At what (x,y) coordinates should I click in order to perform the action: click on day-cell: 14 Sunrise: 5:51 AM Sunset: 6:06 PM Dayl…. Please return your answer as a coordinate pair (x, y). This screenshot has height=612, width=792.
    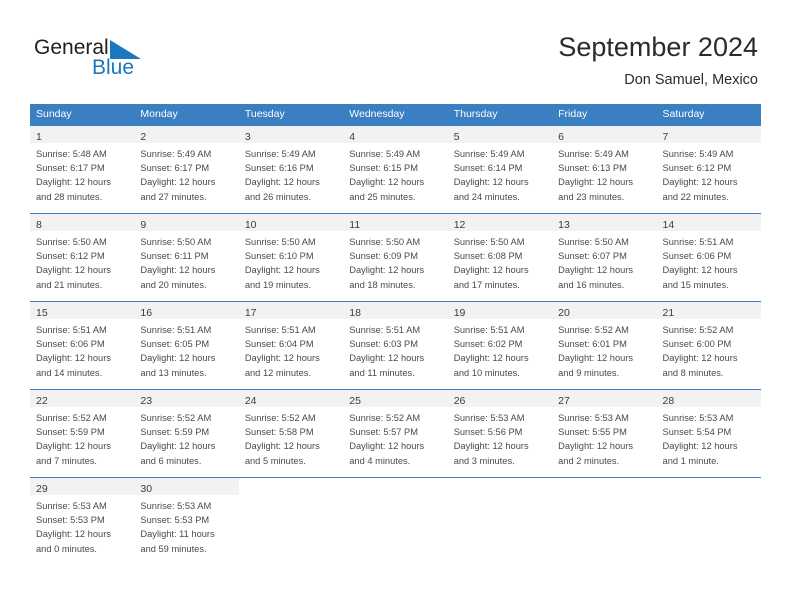
    Looking at the image, I should click on (708, 257).